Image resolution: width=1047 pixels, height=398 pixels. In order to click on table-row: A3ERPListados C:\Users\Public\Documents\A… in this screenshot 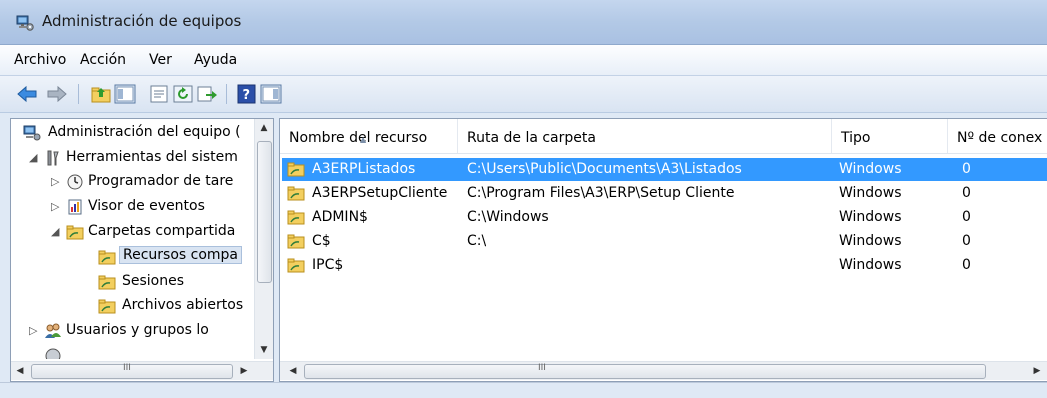, I will do `click(664, 169)`.